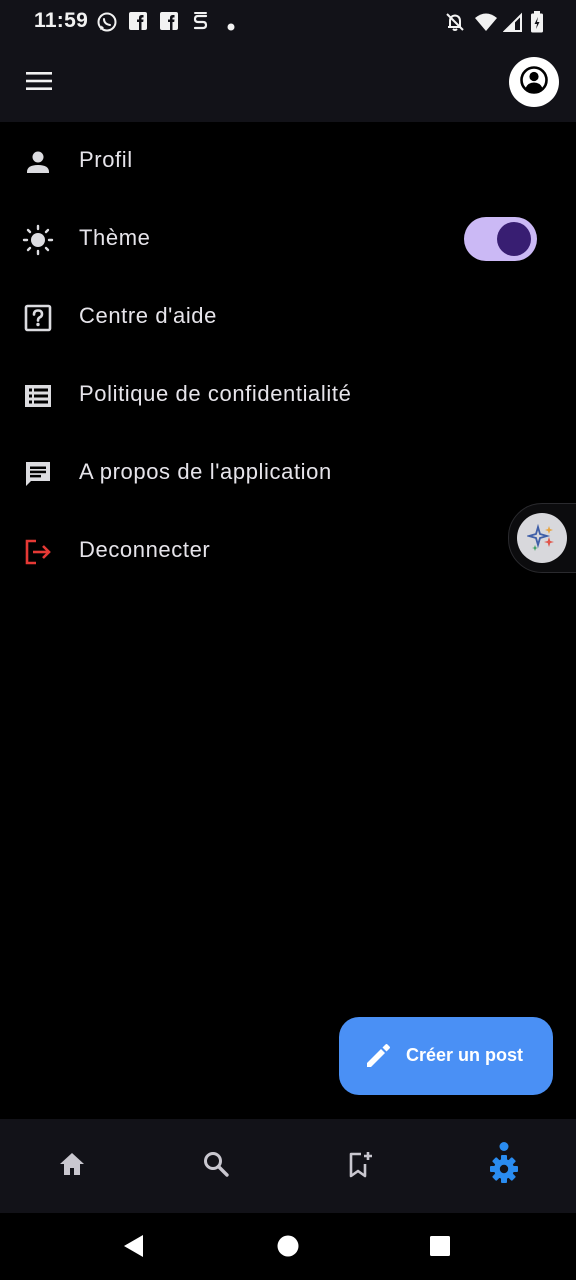  What do you see at coordinates (455, 24) in the screenshot?
I see `notifications-off-icon` at bounding box center [455, 24].